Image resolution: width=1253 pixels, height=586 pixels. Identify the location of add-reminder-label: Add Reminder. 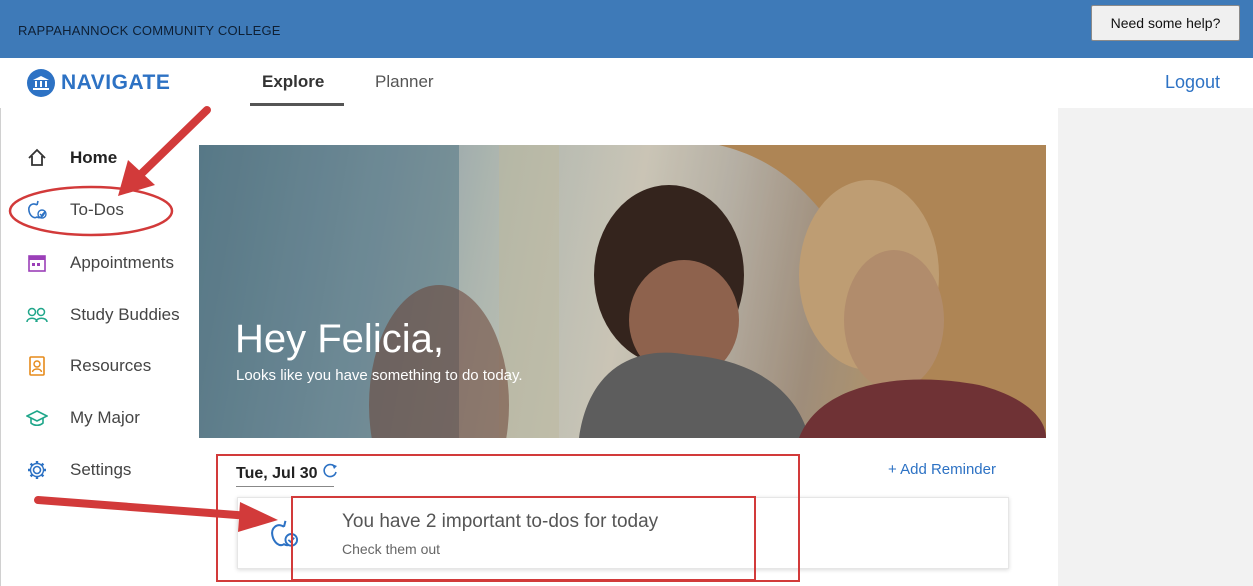
(948, 469).